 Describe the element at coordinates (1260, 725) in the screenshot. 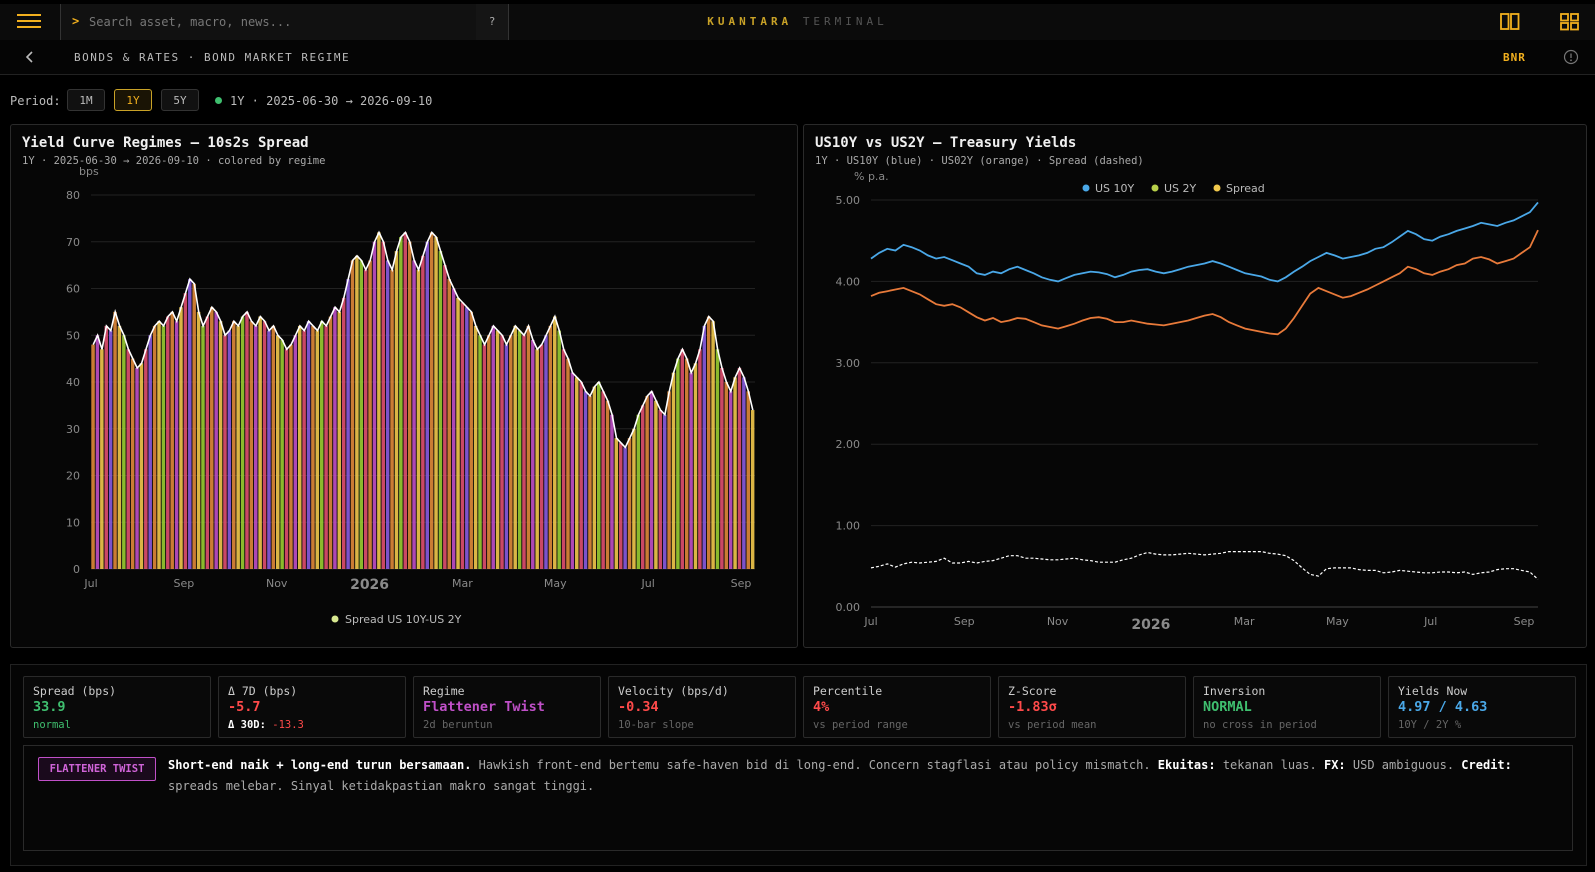

I see `stat-note: no cross in period` at that location.